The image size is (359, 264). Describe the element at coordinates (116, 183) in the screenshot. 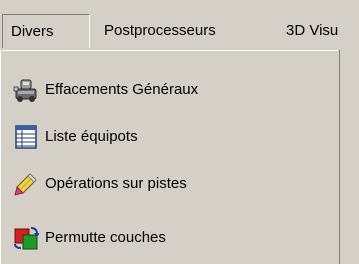

I see `menu-item-label: Opérations sur pistes` at that location.